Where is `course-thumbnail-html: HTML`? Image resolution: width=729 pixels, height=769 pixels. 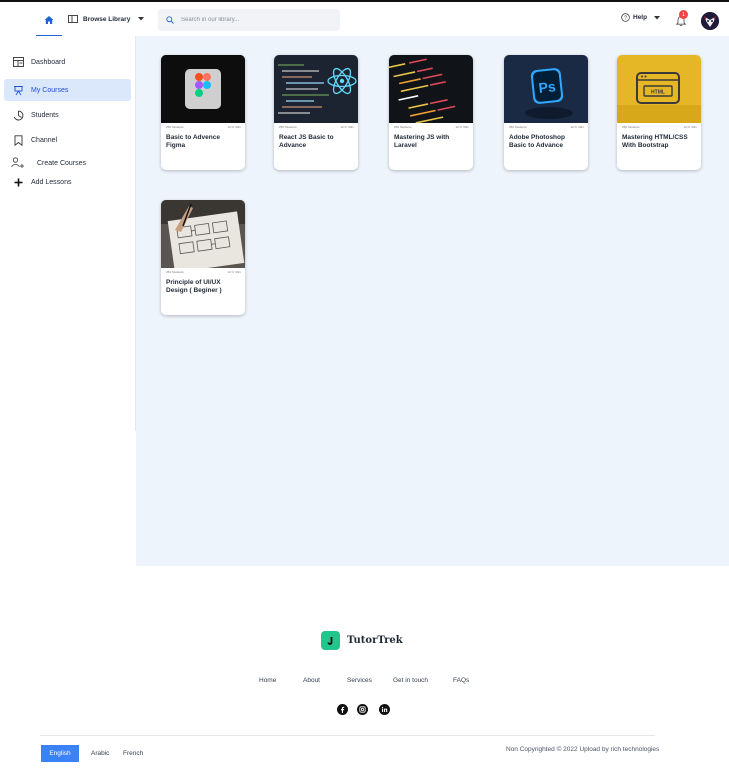
course-thumbnail-html: HTML is located at coordinates (659, 89).